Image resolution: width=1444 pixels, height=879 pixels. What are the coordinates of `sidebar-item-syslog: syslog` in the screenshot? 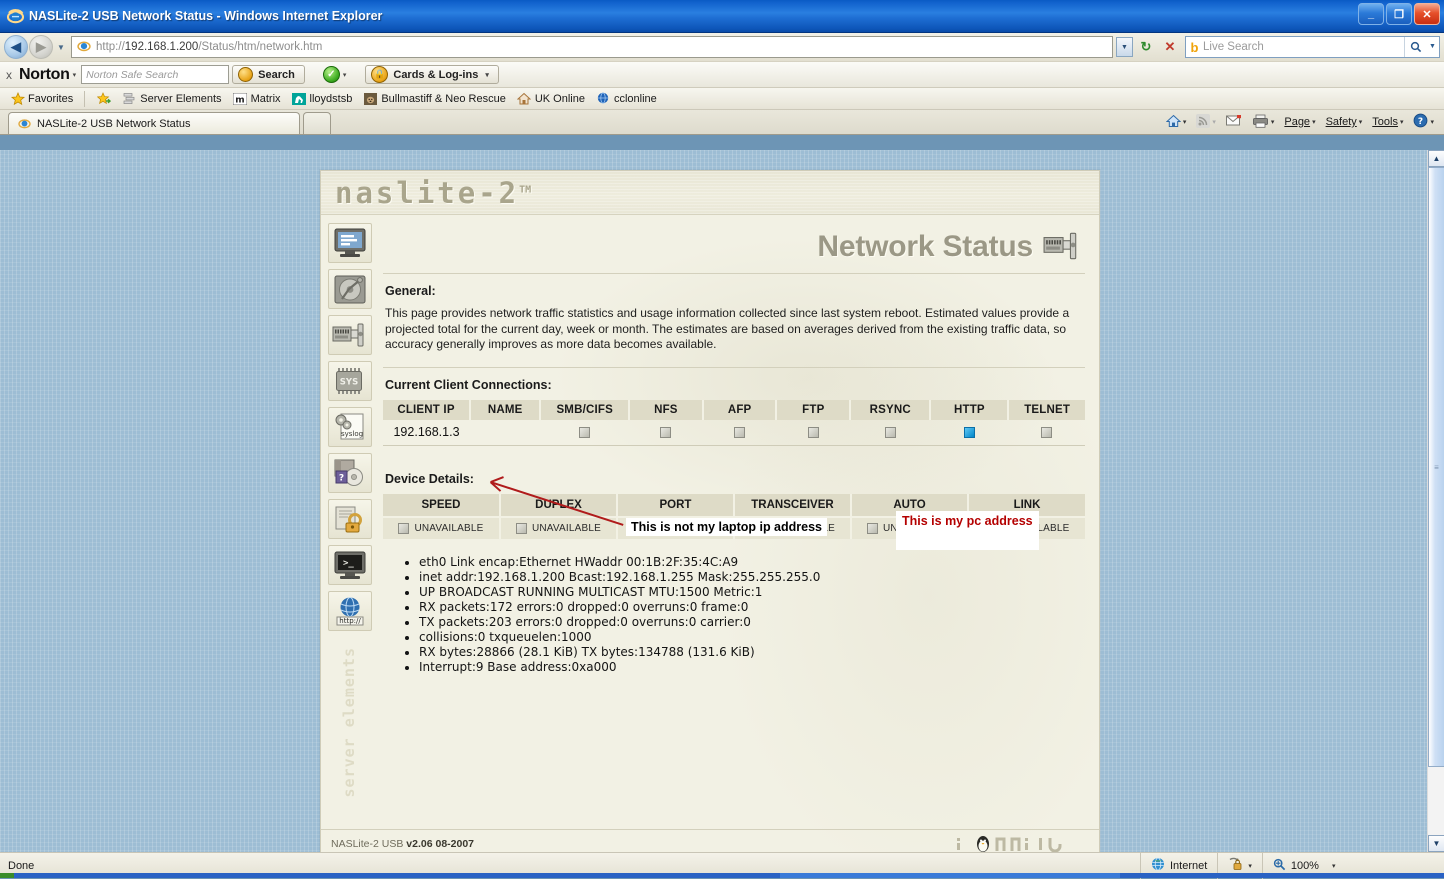 It's located at (350, 427).